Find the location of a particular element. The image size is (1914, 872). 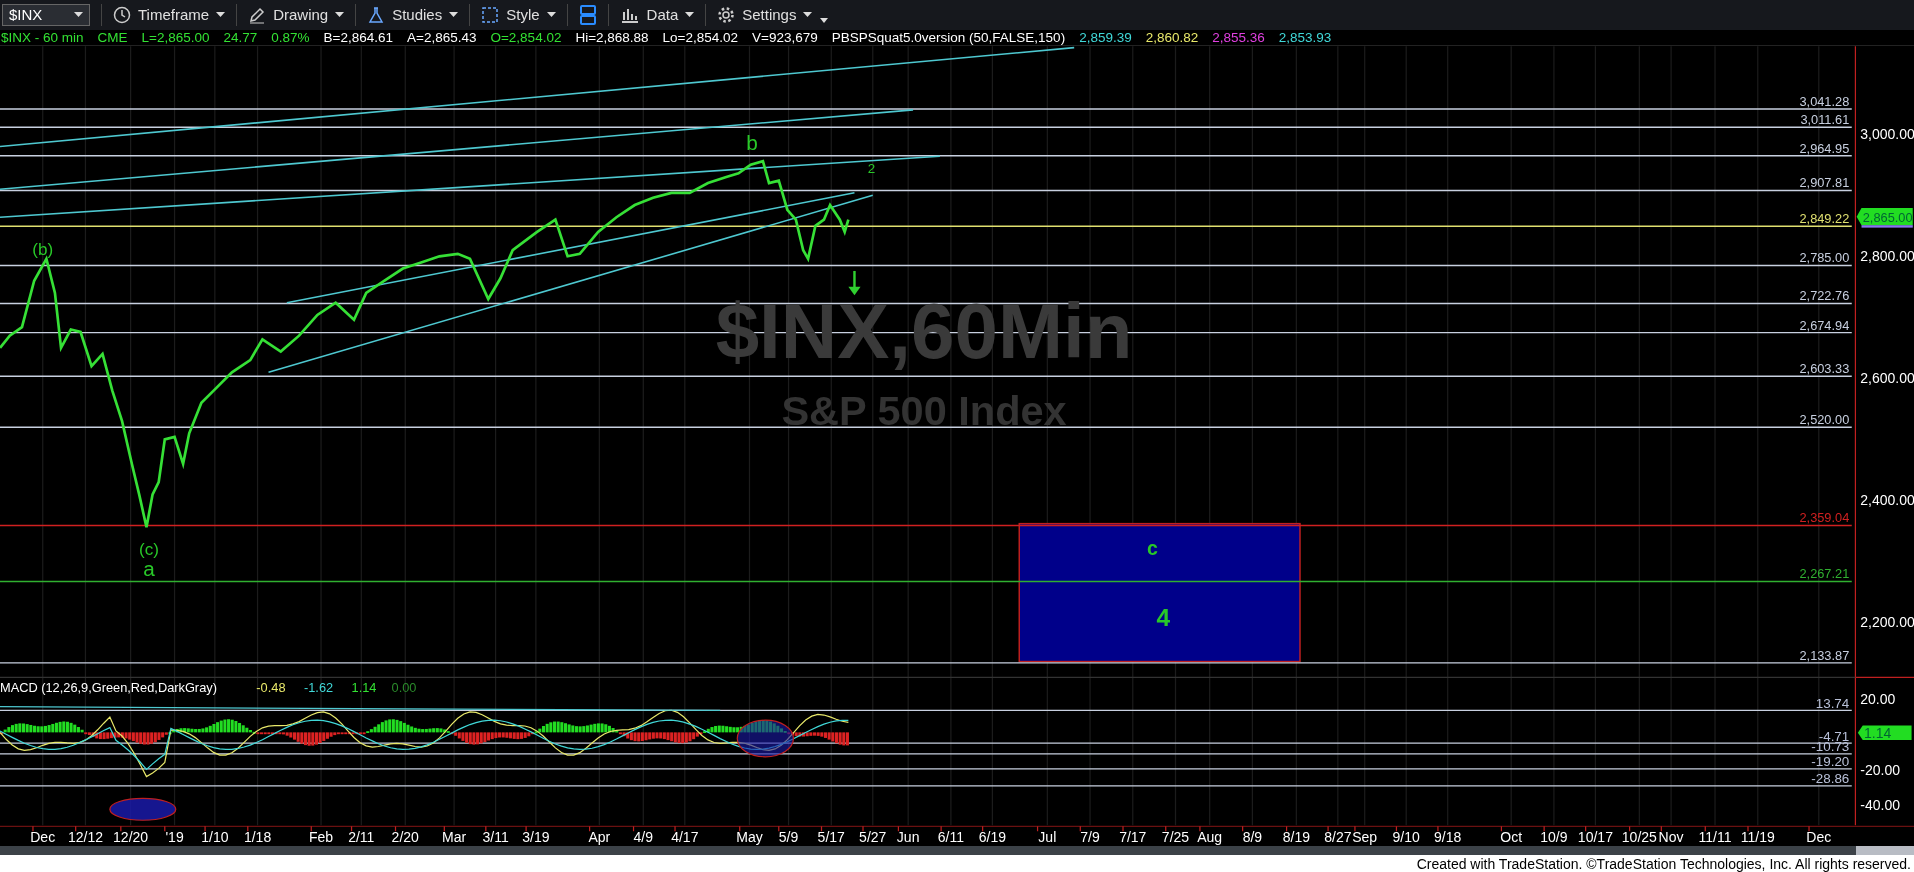

pencil-icon is located at coordinates (257, 14).